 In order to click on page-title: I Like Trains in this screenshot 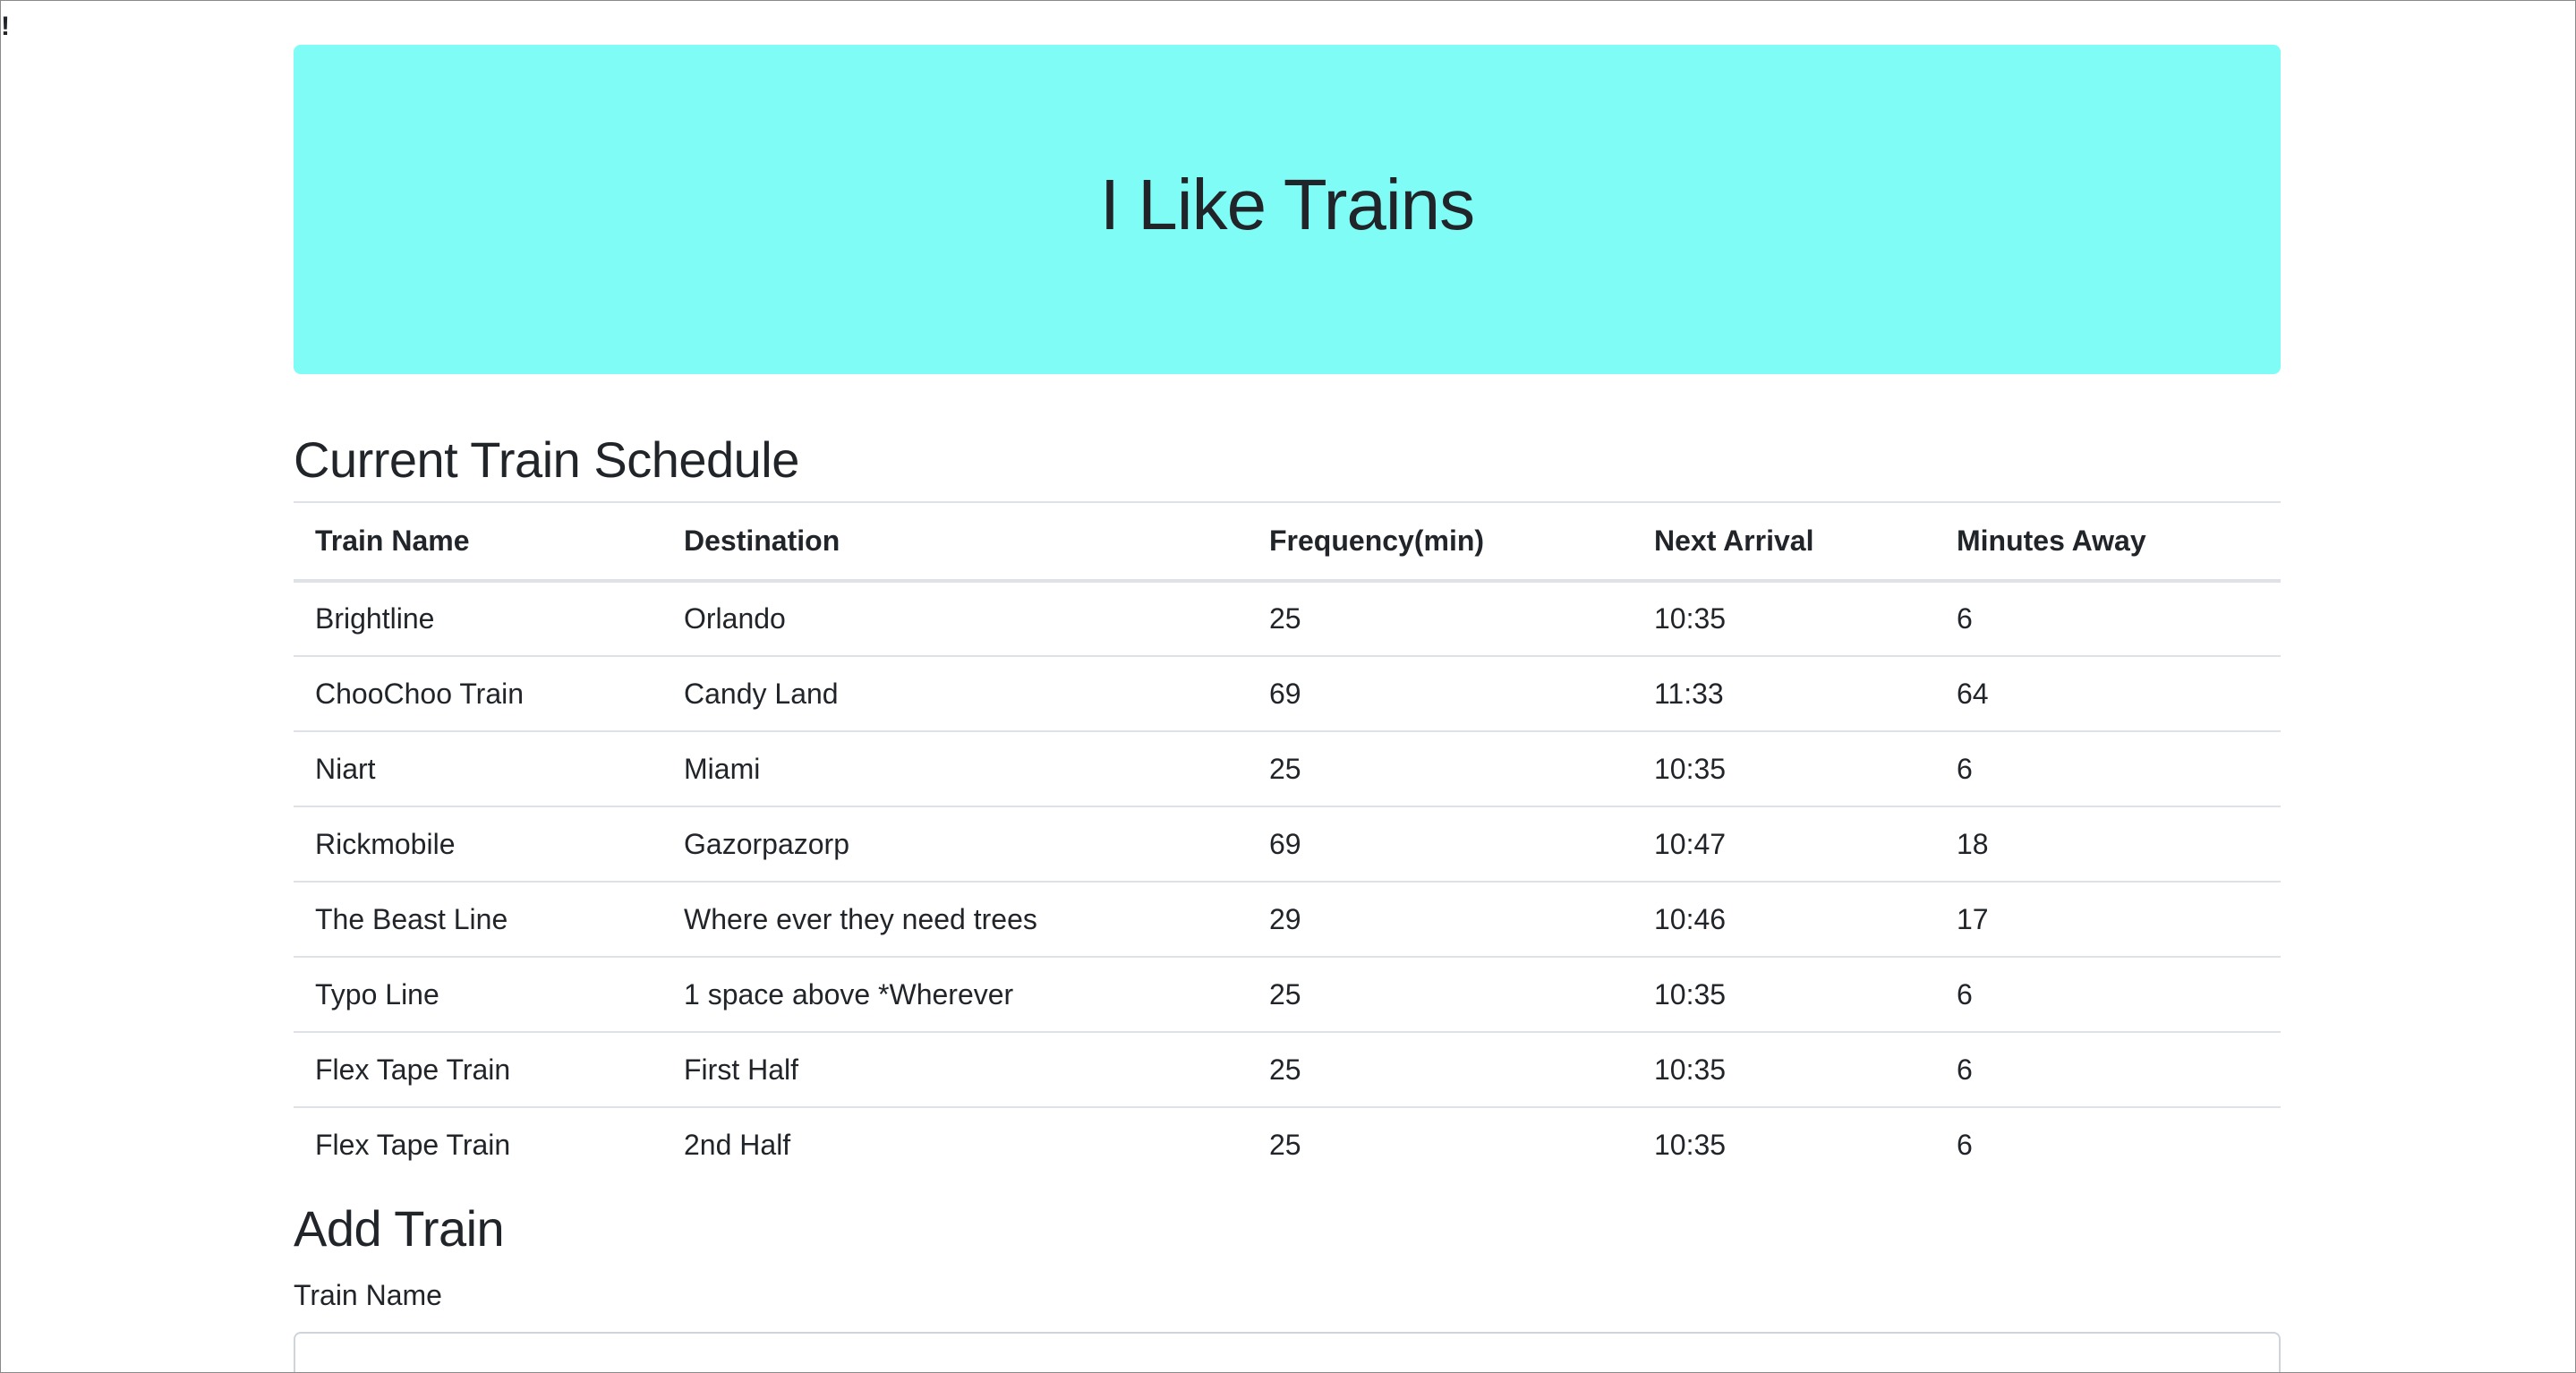, I will do `click(1287, 204)`.